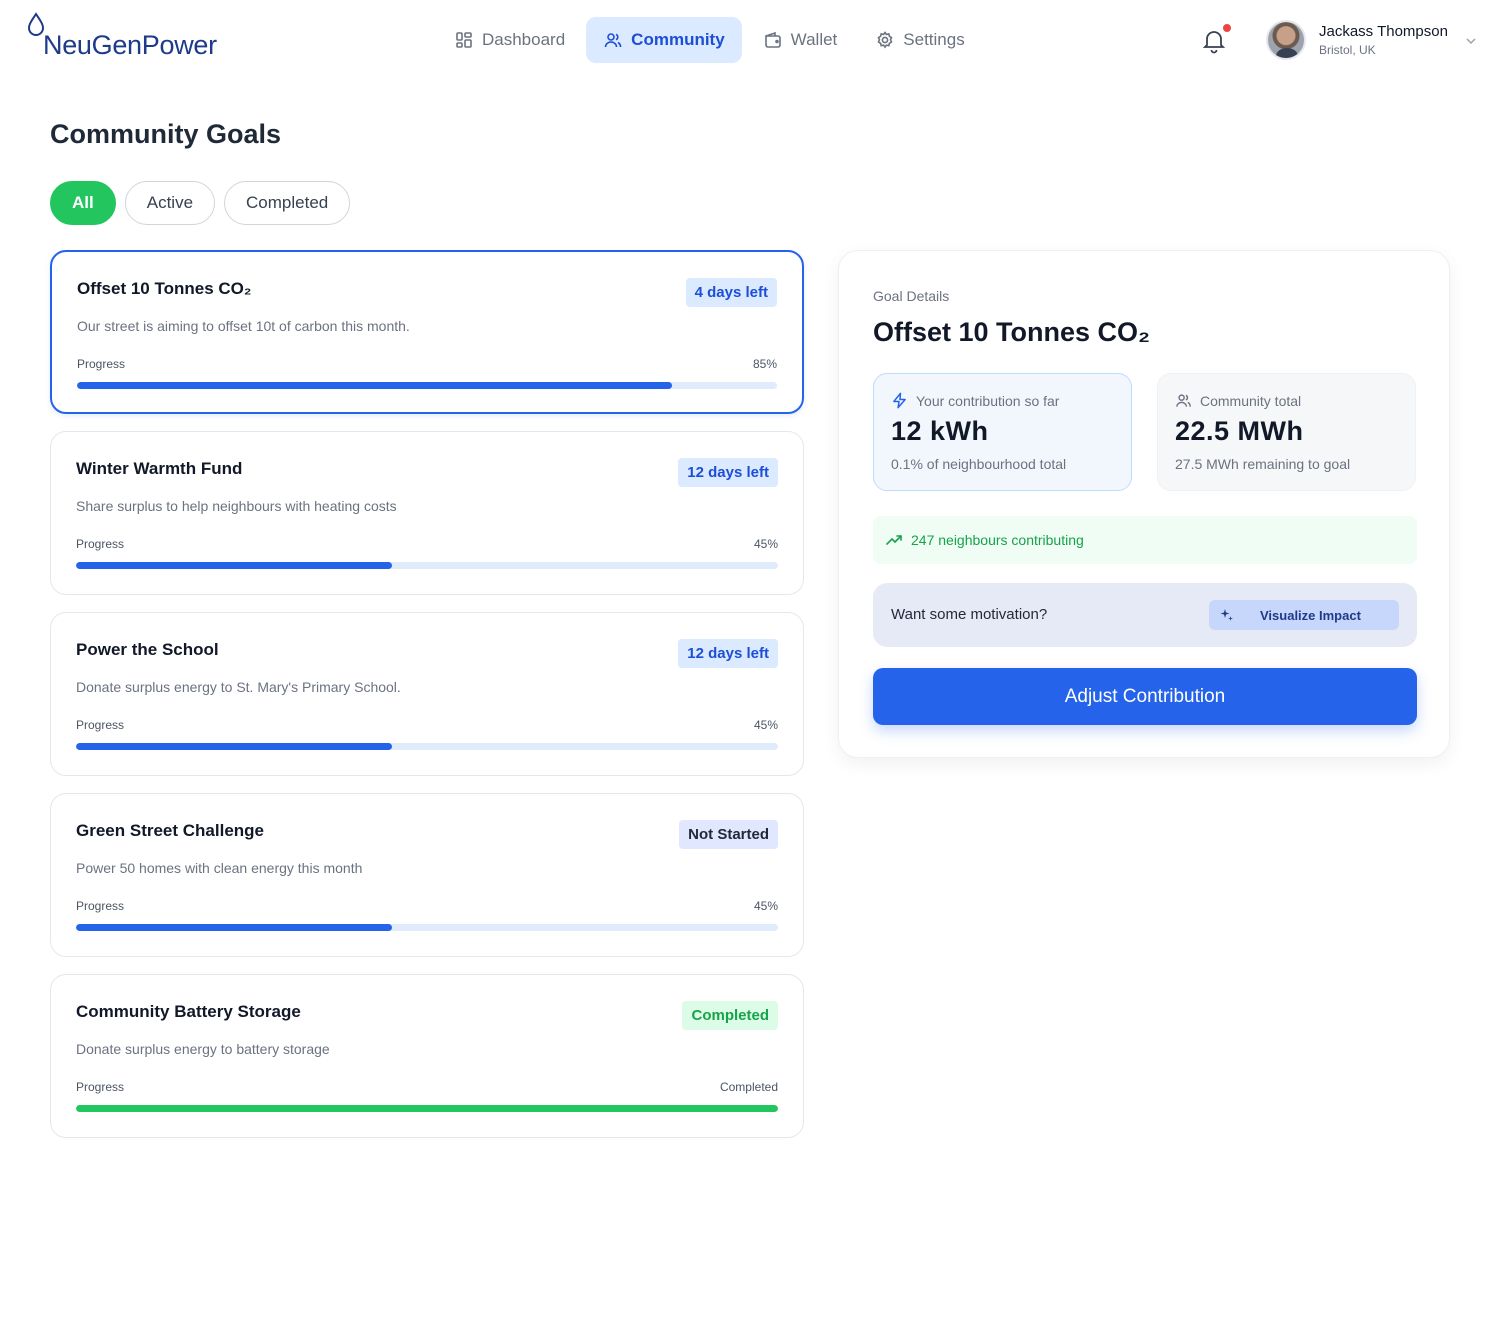 This screenshot has width=1500, height=1339. What do you see at coordinates (894, 540) in the screenshot?
I see `trending-up-icon` at bounding box center [894, 540].